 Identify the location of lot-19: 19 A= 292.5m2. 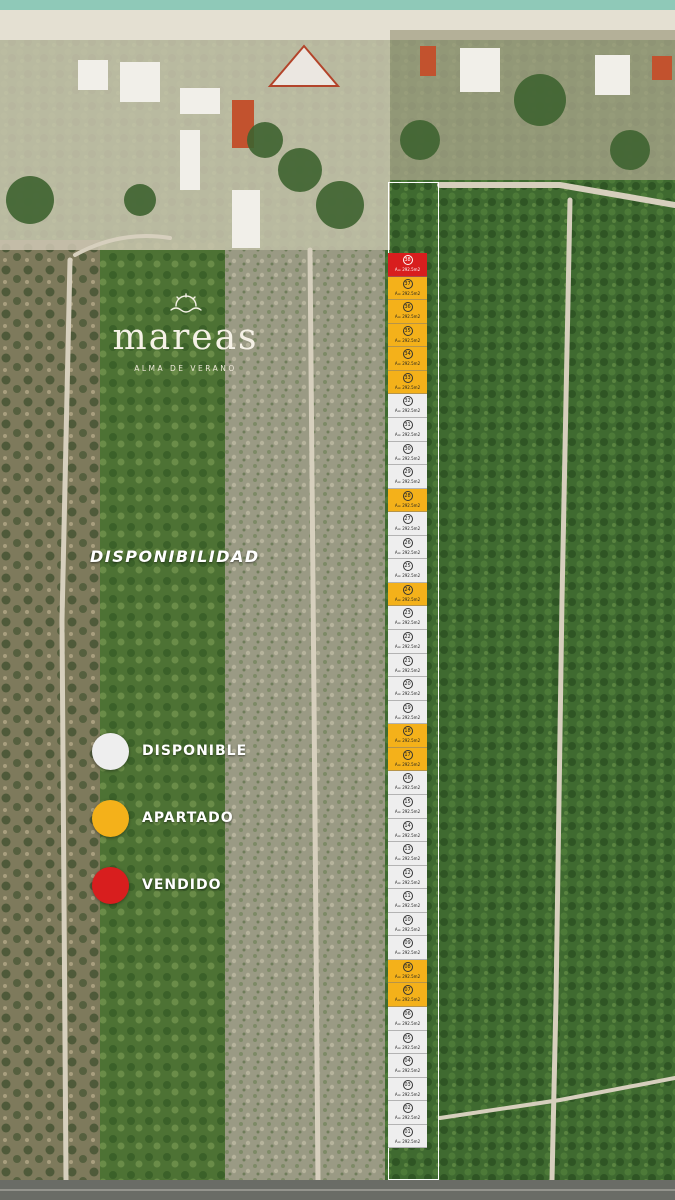
(407, 712).